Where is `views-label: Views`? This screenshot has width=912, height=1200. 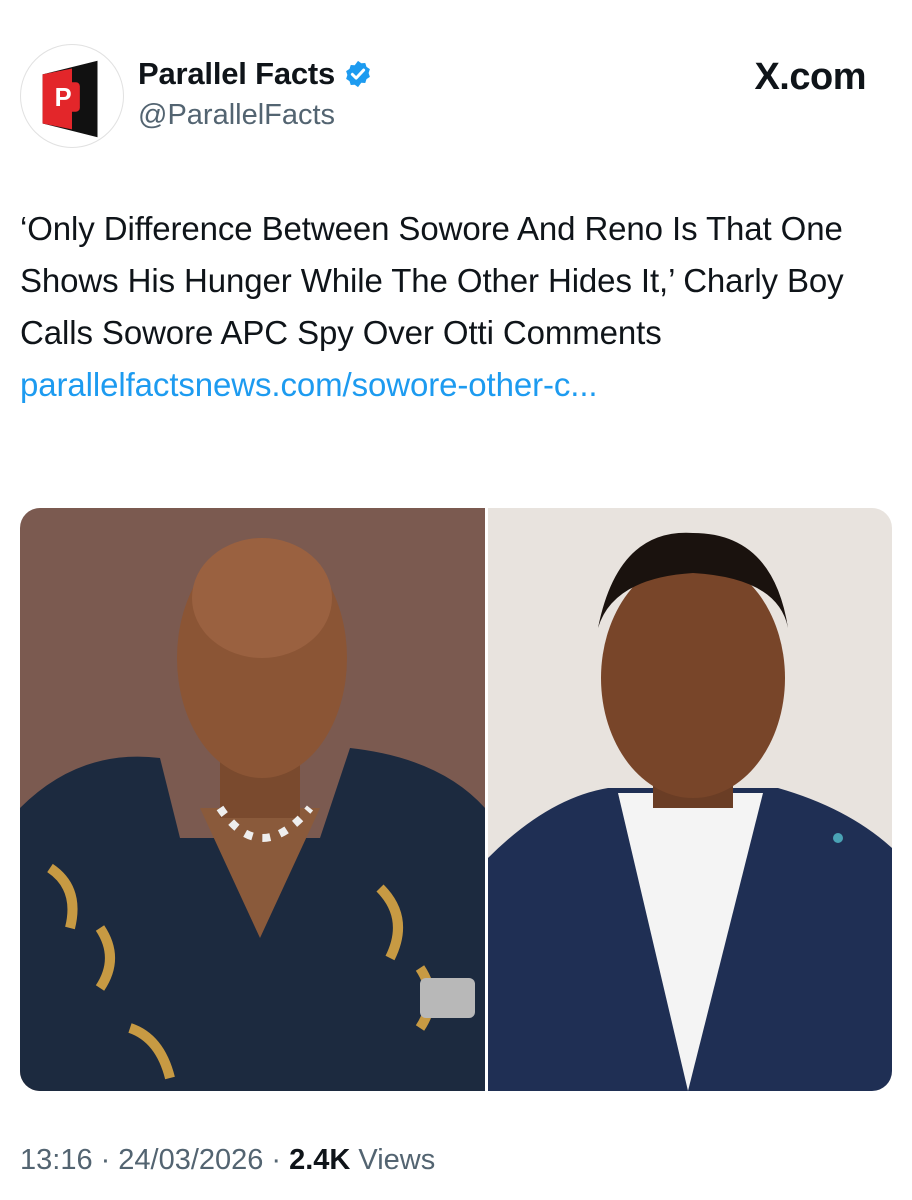
views-label: Views is located at coordinates (397, 1160).